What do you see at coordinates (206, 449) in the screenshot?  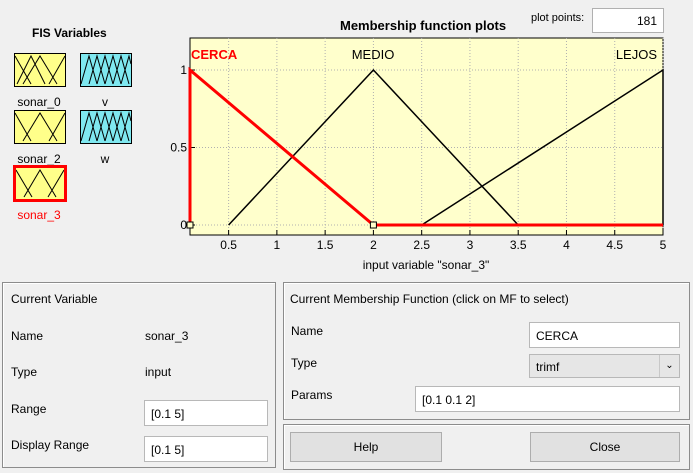 I see `display-range-input: [0.1 5]` at bounding box center [206, 449].